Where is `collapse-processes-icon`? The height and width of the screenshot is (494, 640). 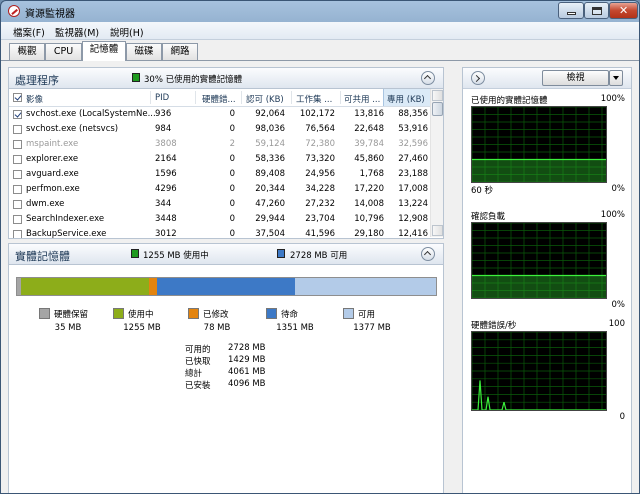
collapse-processes-icon is located at coordinates (428, 78).